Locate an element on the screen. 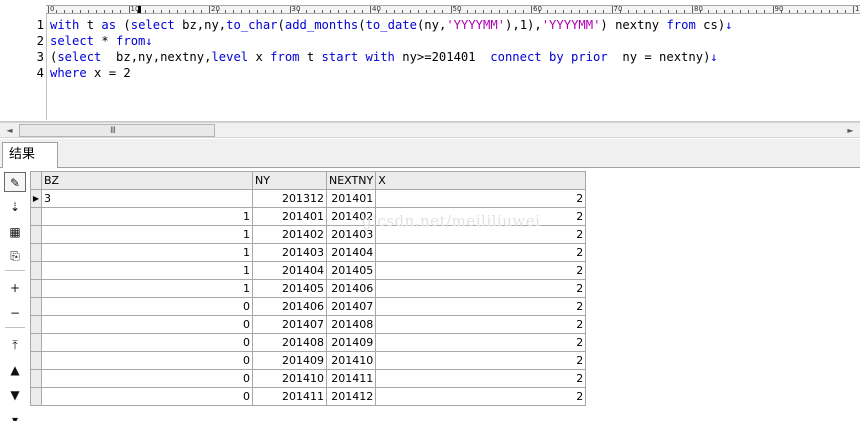 This screenshot has height=421, width=860. cell-ny: 201408 is located at coordinates (289, 342).